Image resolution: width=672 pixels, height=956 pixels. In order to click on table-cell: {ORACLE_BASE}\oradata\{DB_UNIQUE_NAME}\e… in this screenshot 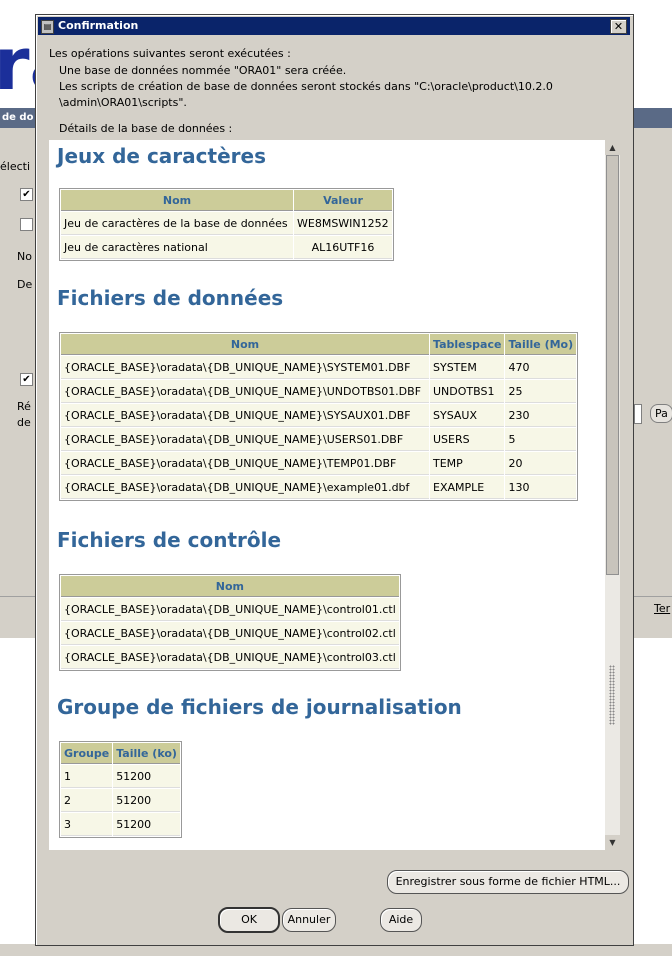, I will do `click(245, 487)`.